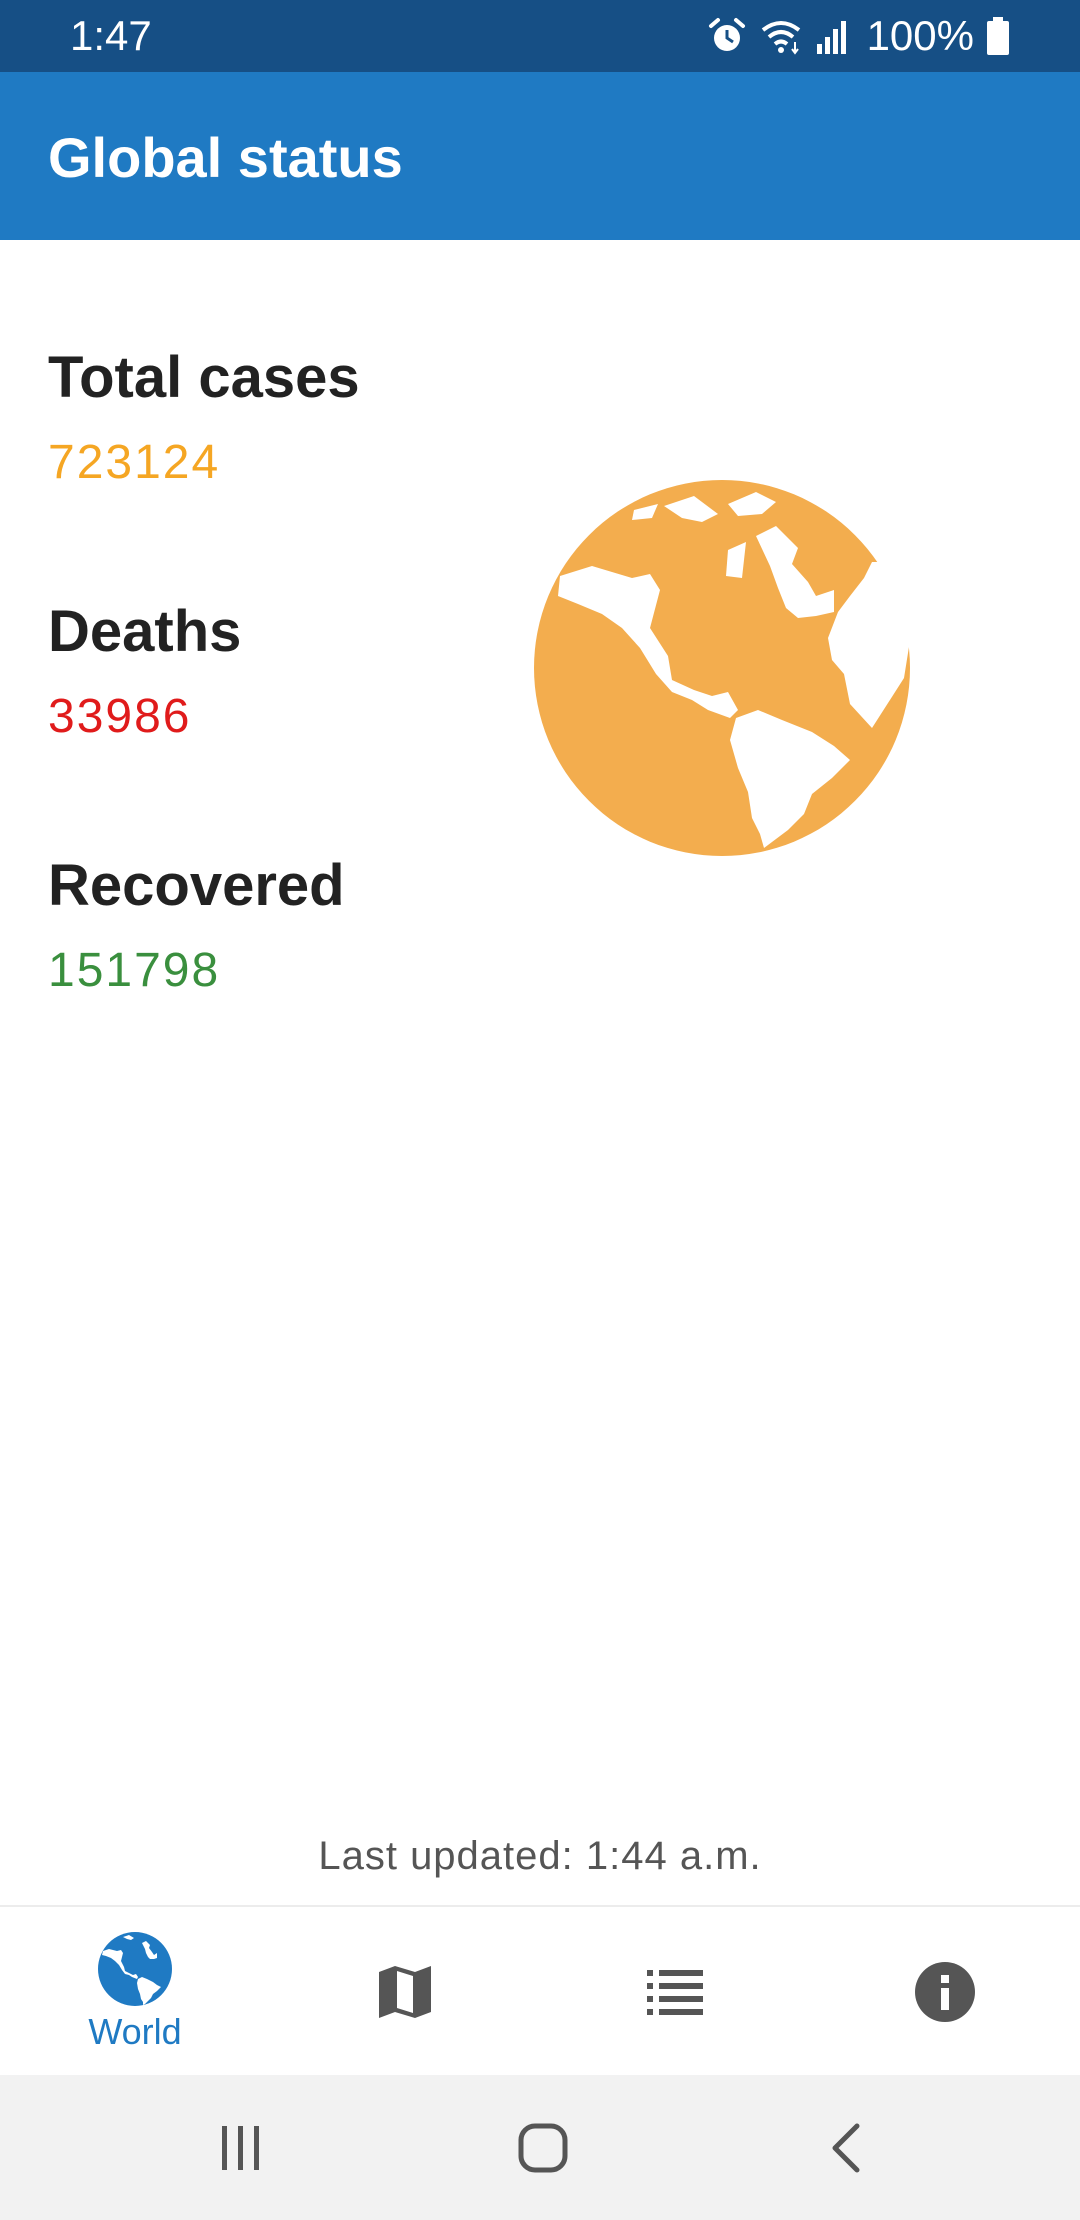 This screenshot has height=2220, width=1080. I want to click on bottom-navigation: World, so click(540, 1990).